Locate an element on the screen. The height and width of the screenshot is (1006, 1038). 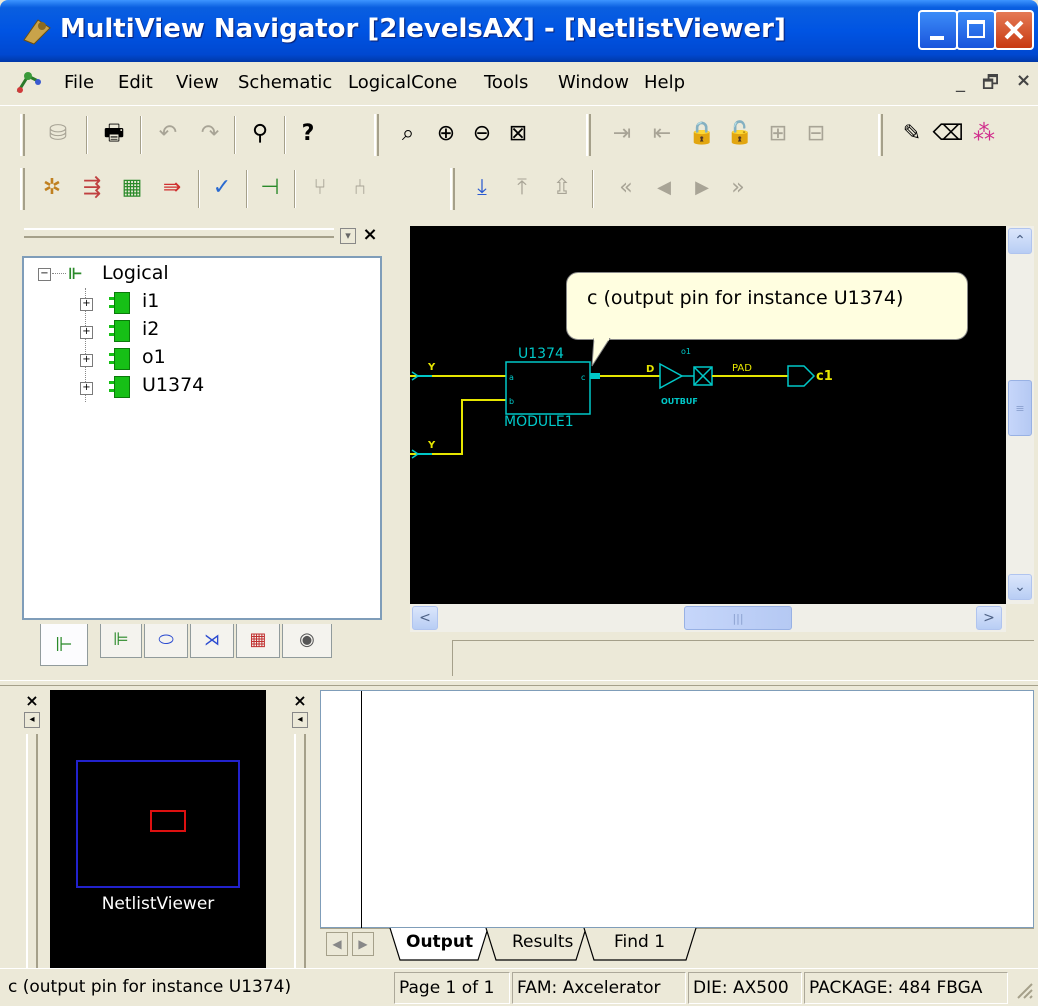
redo-icon: ↷ is located at coordinates (210, 134).